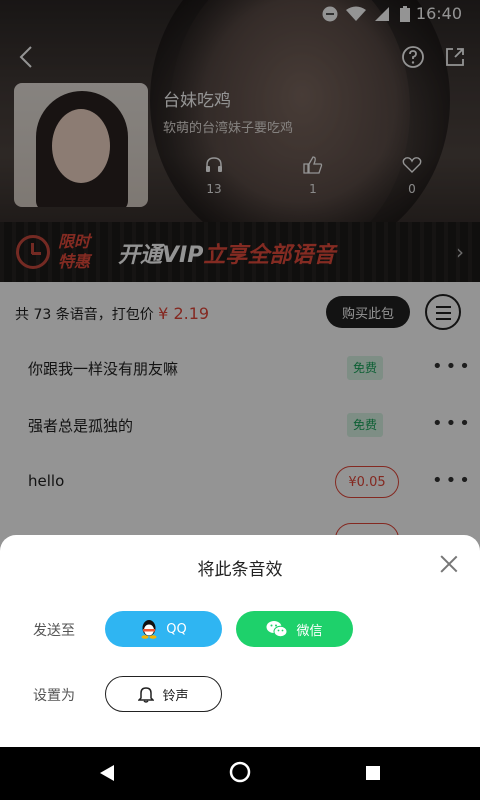 This screenshot has height=800, width=480. I want to click on system-nav-bar, so click(240, 773).